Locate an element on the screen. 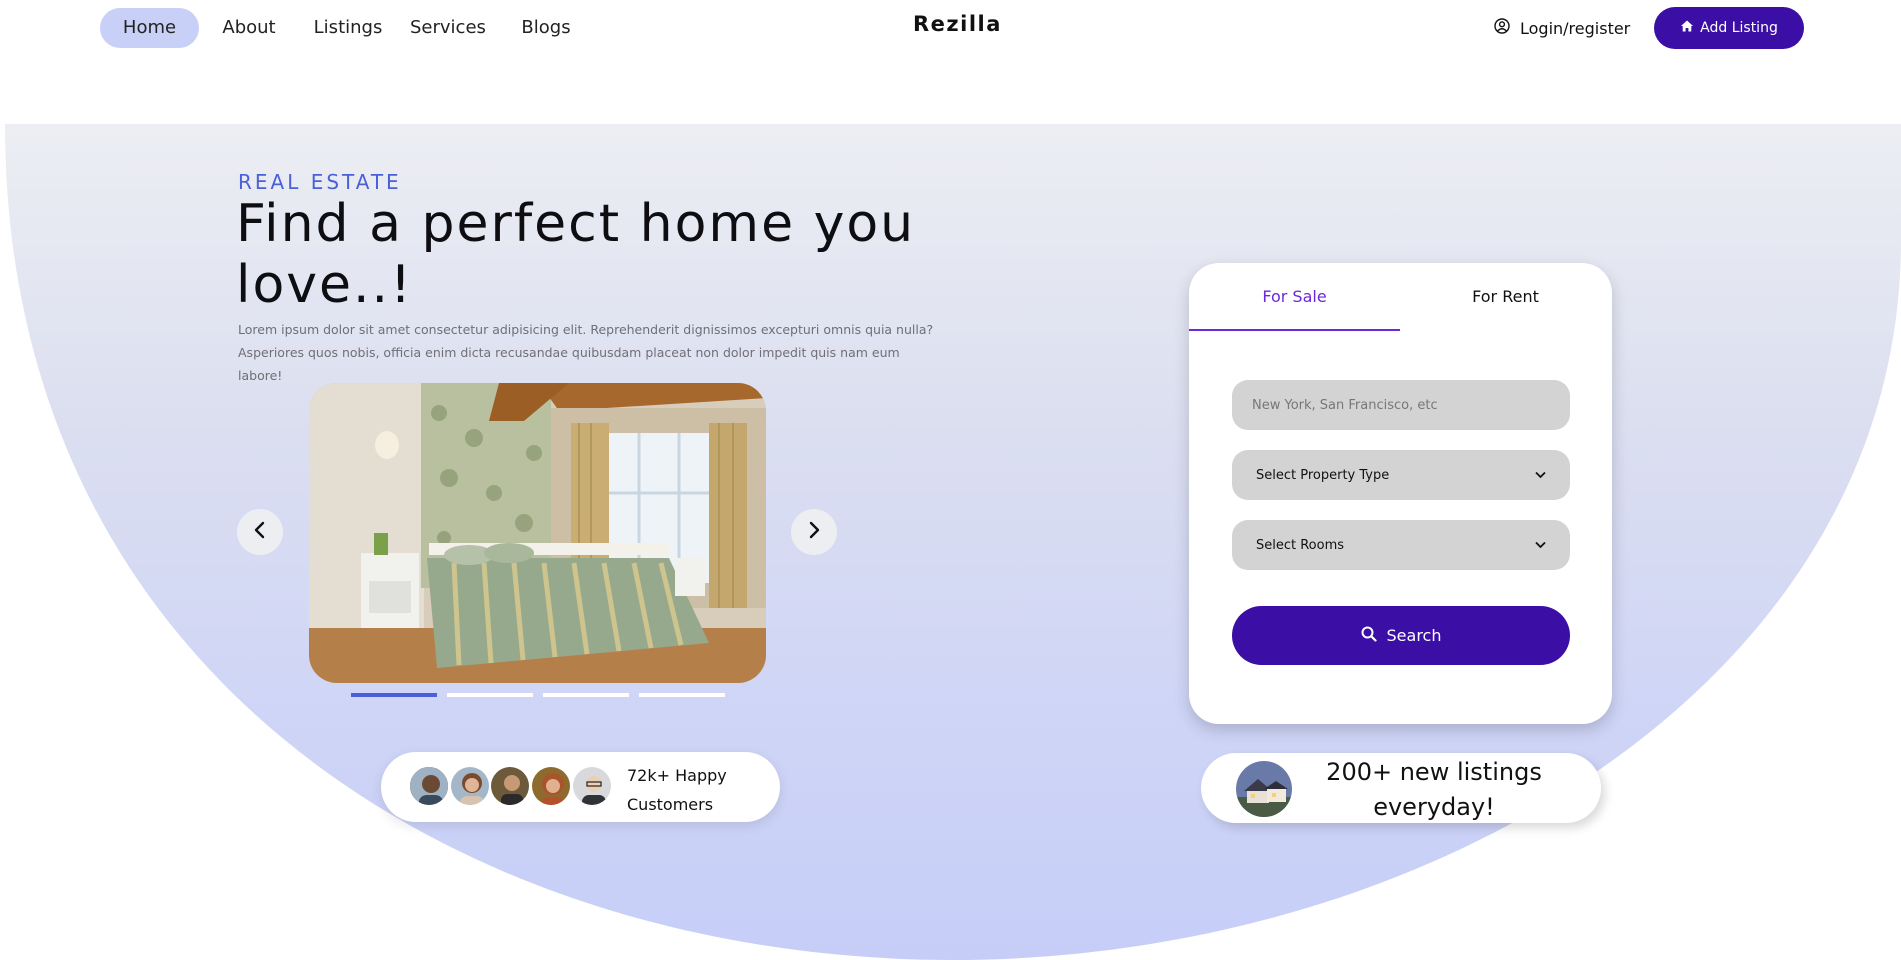 This screenshot has height=960, width=1901. chevron-right-icon is located at coordinates (814, 532).